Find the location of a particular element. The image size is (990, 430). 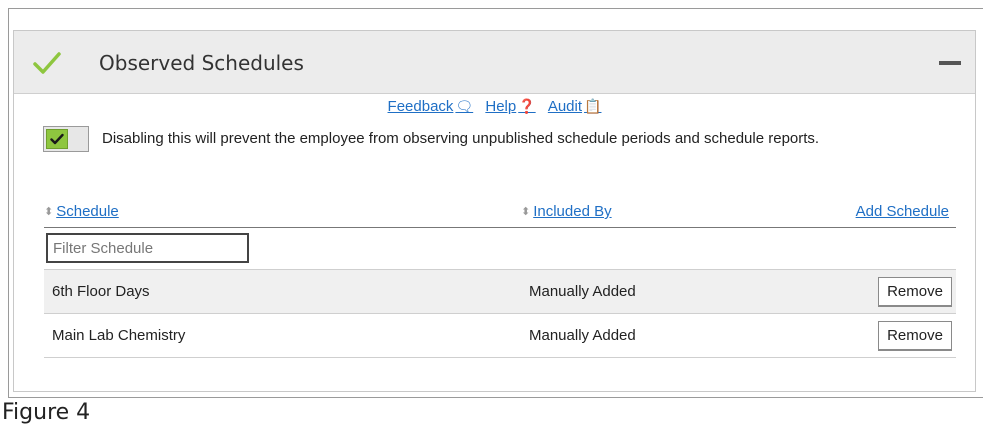

panel-links: Feedback 🗨 Help ❓ Audit 📋 is located at coordinates (494, 106).